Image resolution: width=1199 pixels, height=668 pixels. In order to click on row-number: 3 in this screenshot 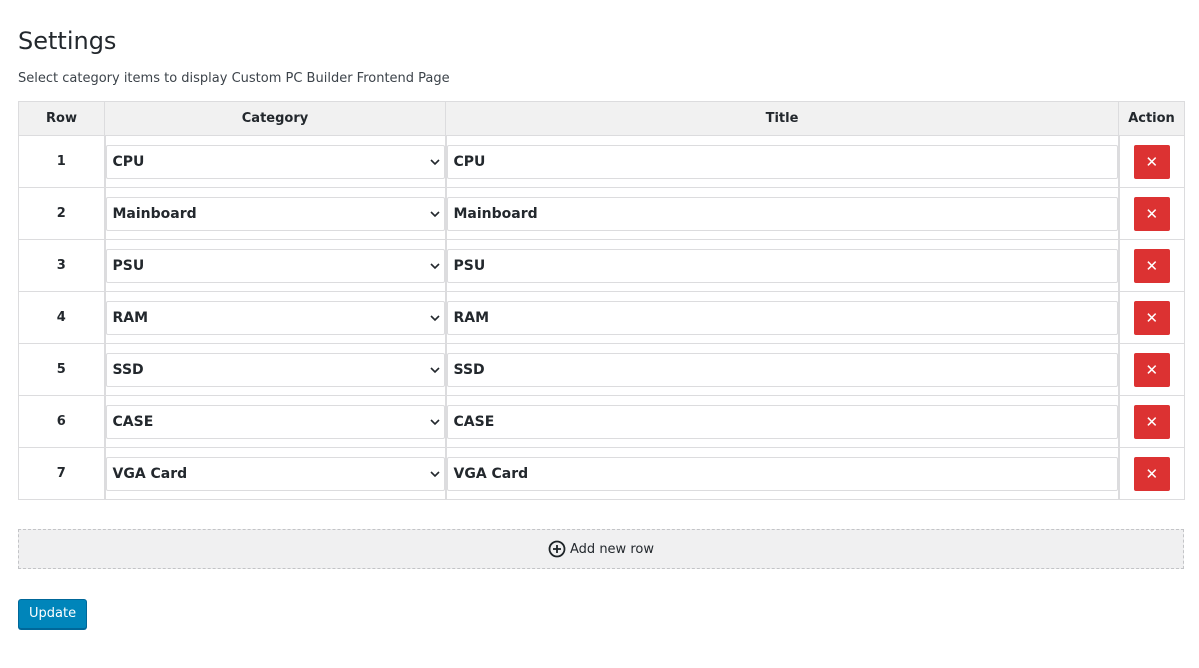, I will do `click(62, 265)`.